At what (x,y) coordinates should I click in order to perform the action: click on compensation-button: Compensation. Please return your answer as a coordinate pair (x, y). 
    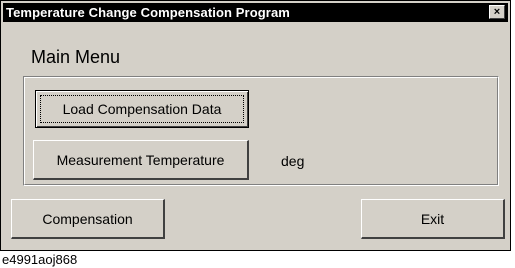
    Looking at the image, I should click on (88, 219).